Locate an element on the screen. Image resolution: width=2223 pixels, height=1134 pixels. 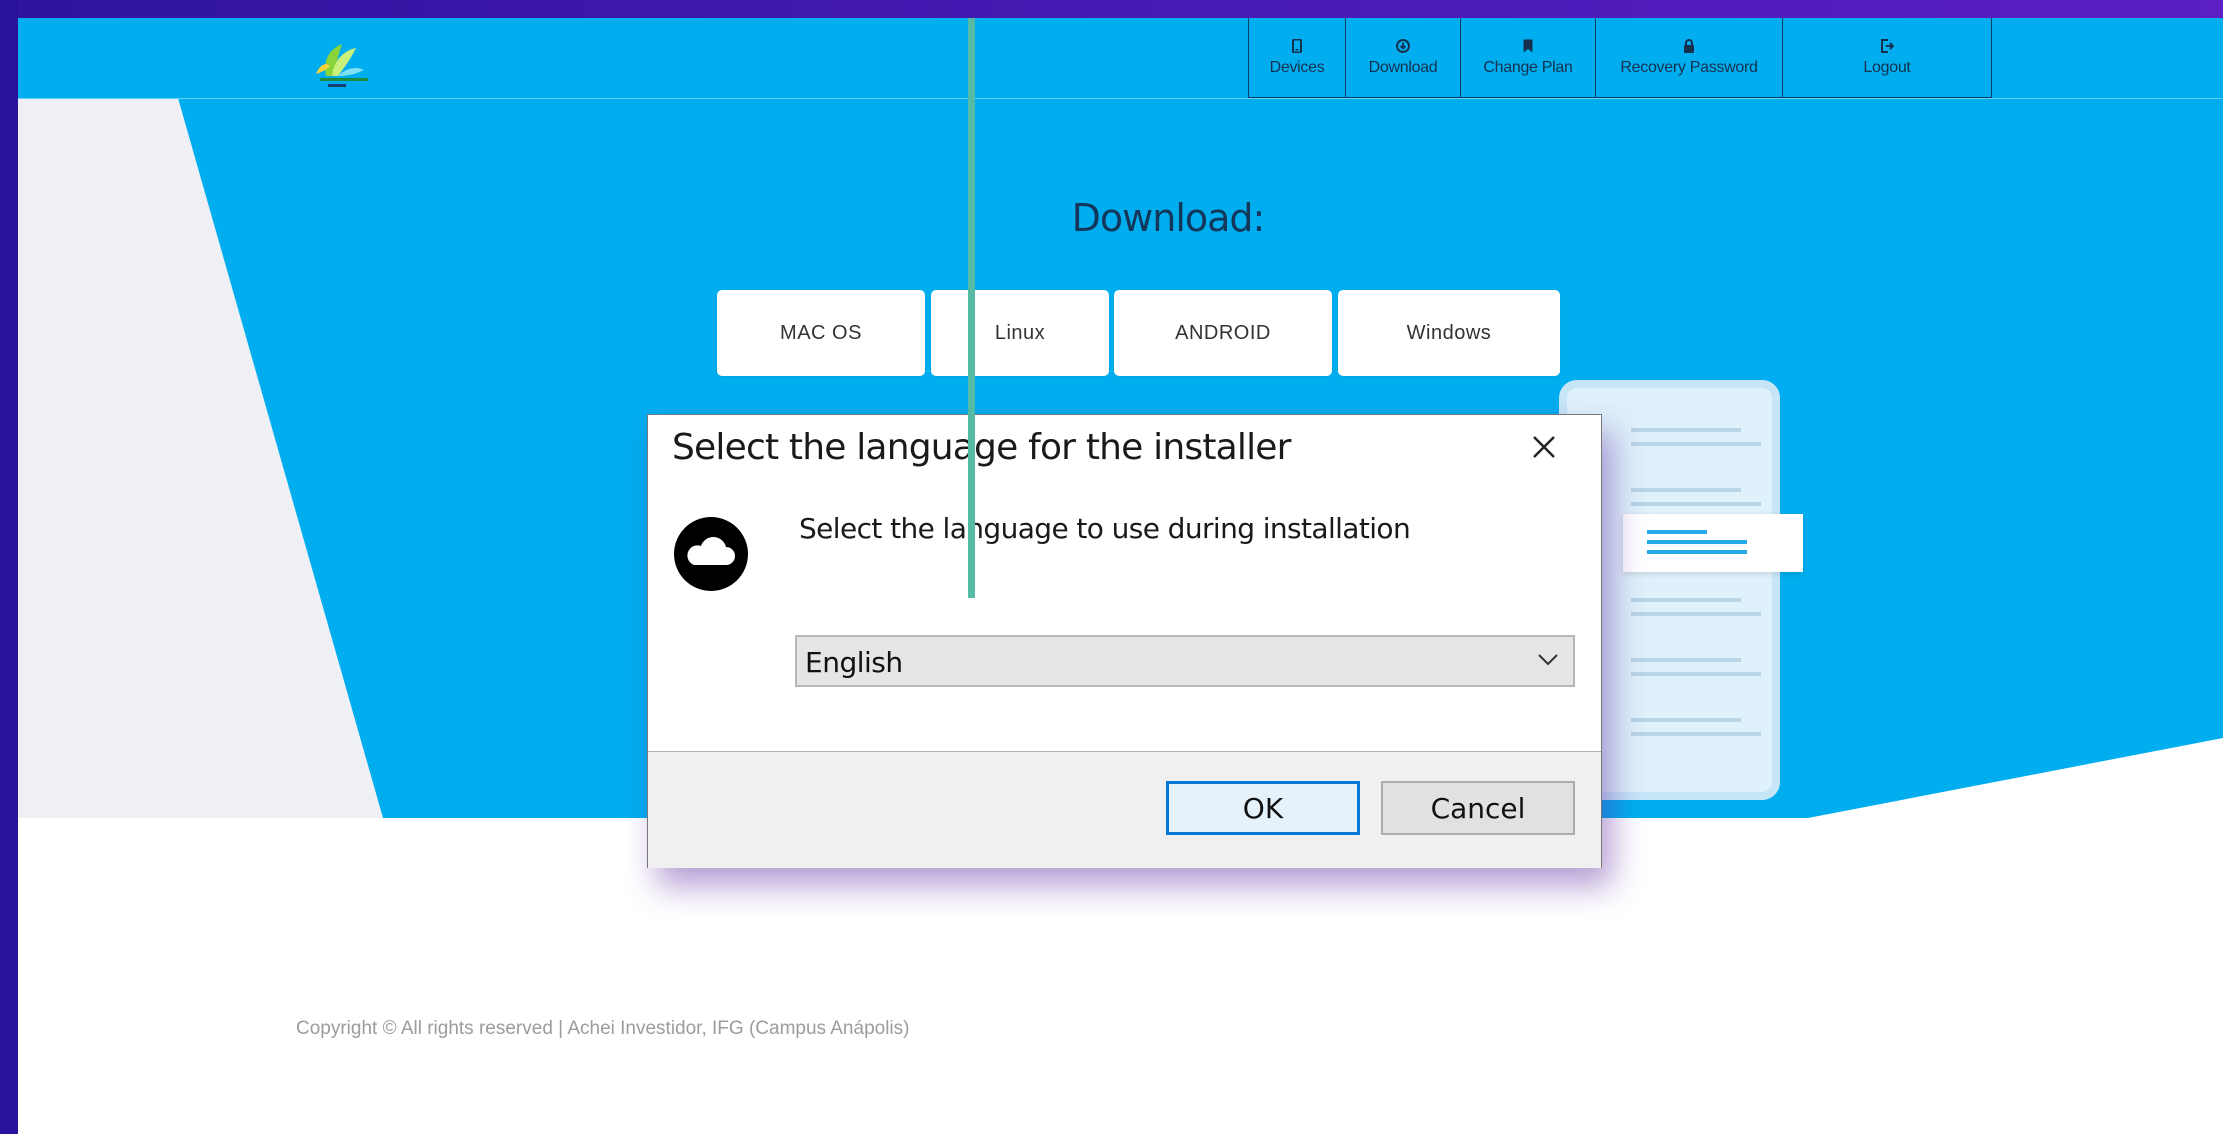
nav-devices-label: Devices is located at coordinates (1297, 67).